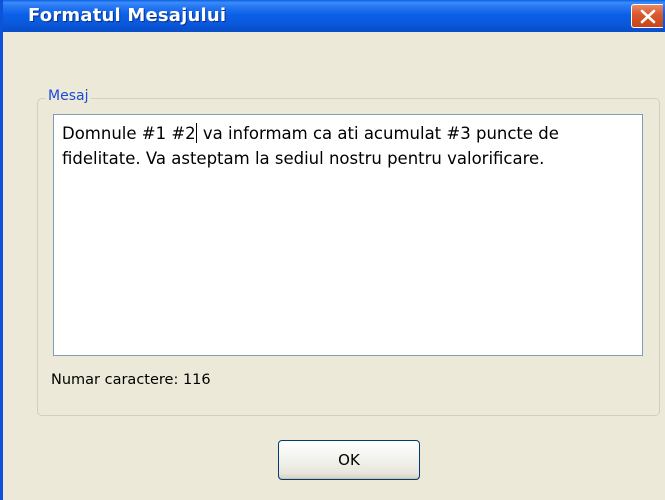 This screenshot has width=665, height=500. Describe the element at coordinates (68, 96) in the screenshot. I see `message-group-label: Mesaj` at that location.